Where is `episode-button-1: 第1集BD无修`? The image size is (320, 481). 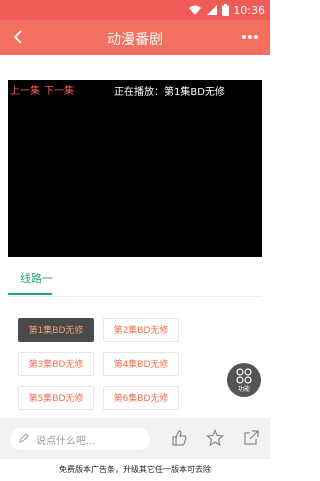
episode-button-1: 第1集BD无修 is located at coordinates (56, 330).